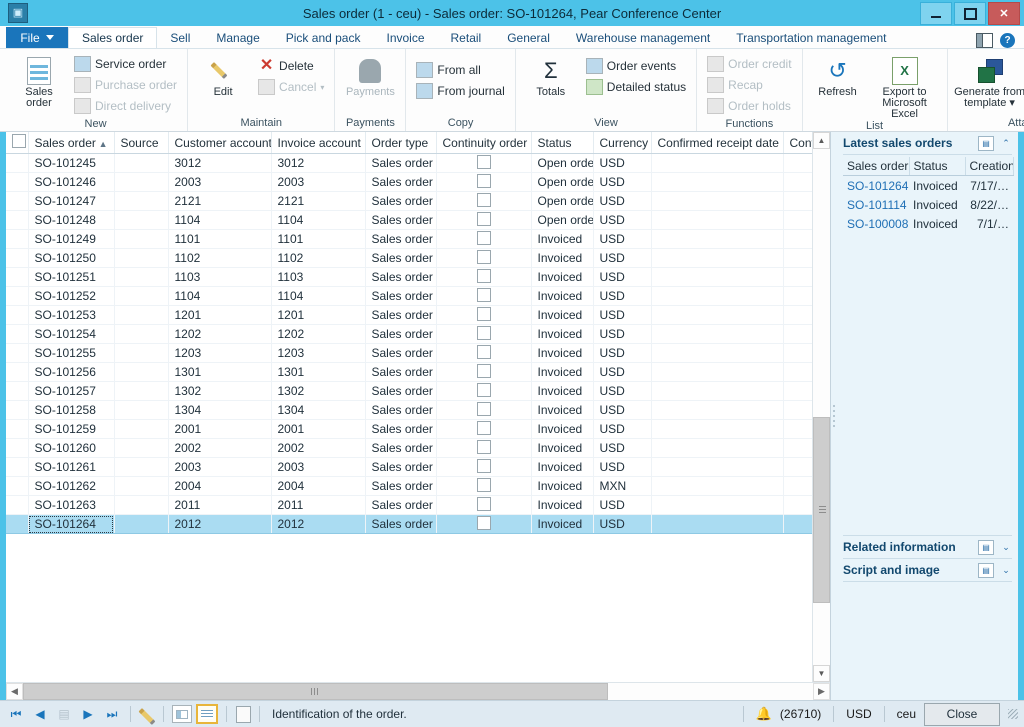 Image resolution: width=1024 pixels, height=727 pixels. What do you see at coordinates (220, 277) in the screenshot?
I see `cell-customer-account: 1103` at bounding box center [220, 277].